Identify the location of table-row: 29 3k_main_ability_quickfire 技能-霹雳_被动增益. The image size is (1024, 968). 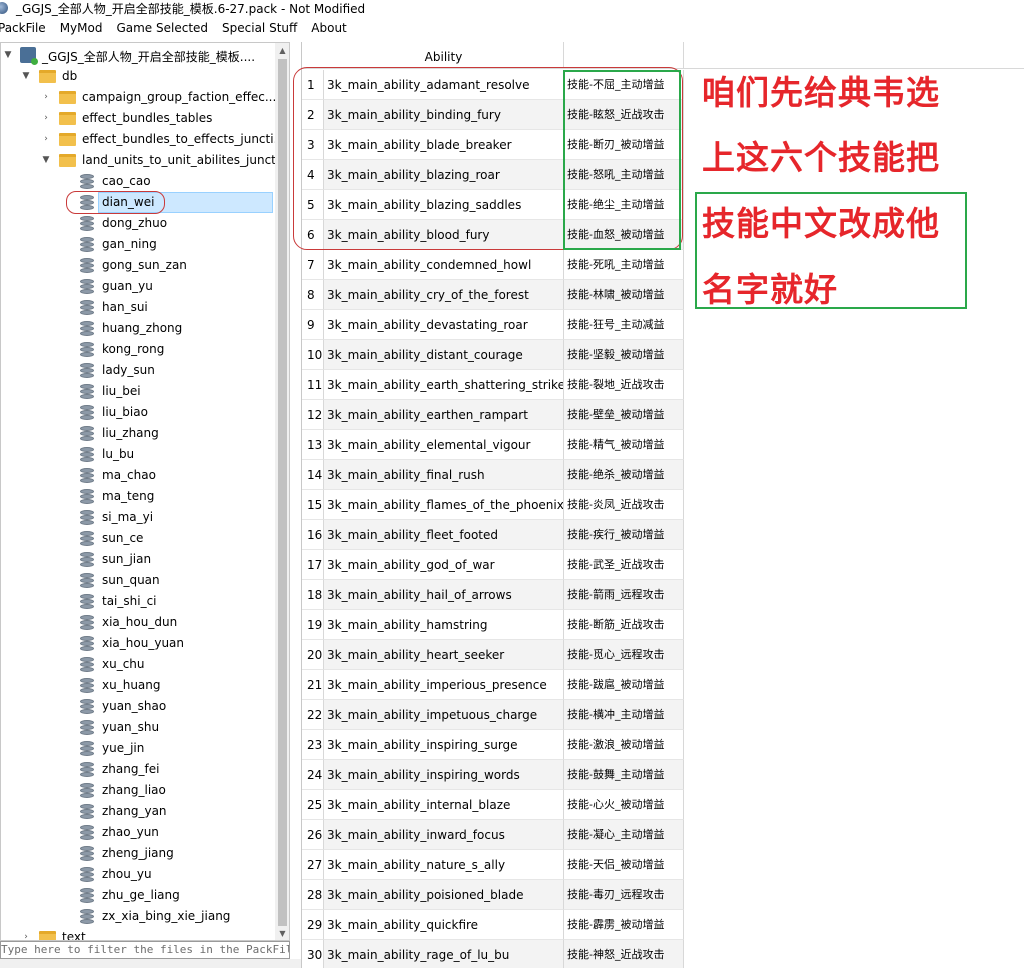
(663, 925).